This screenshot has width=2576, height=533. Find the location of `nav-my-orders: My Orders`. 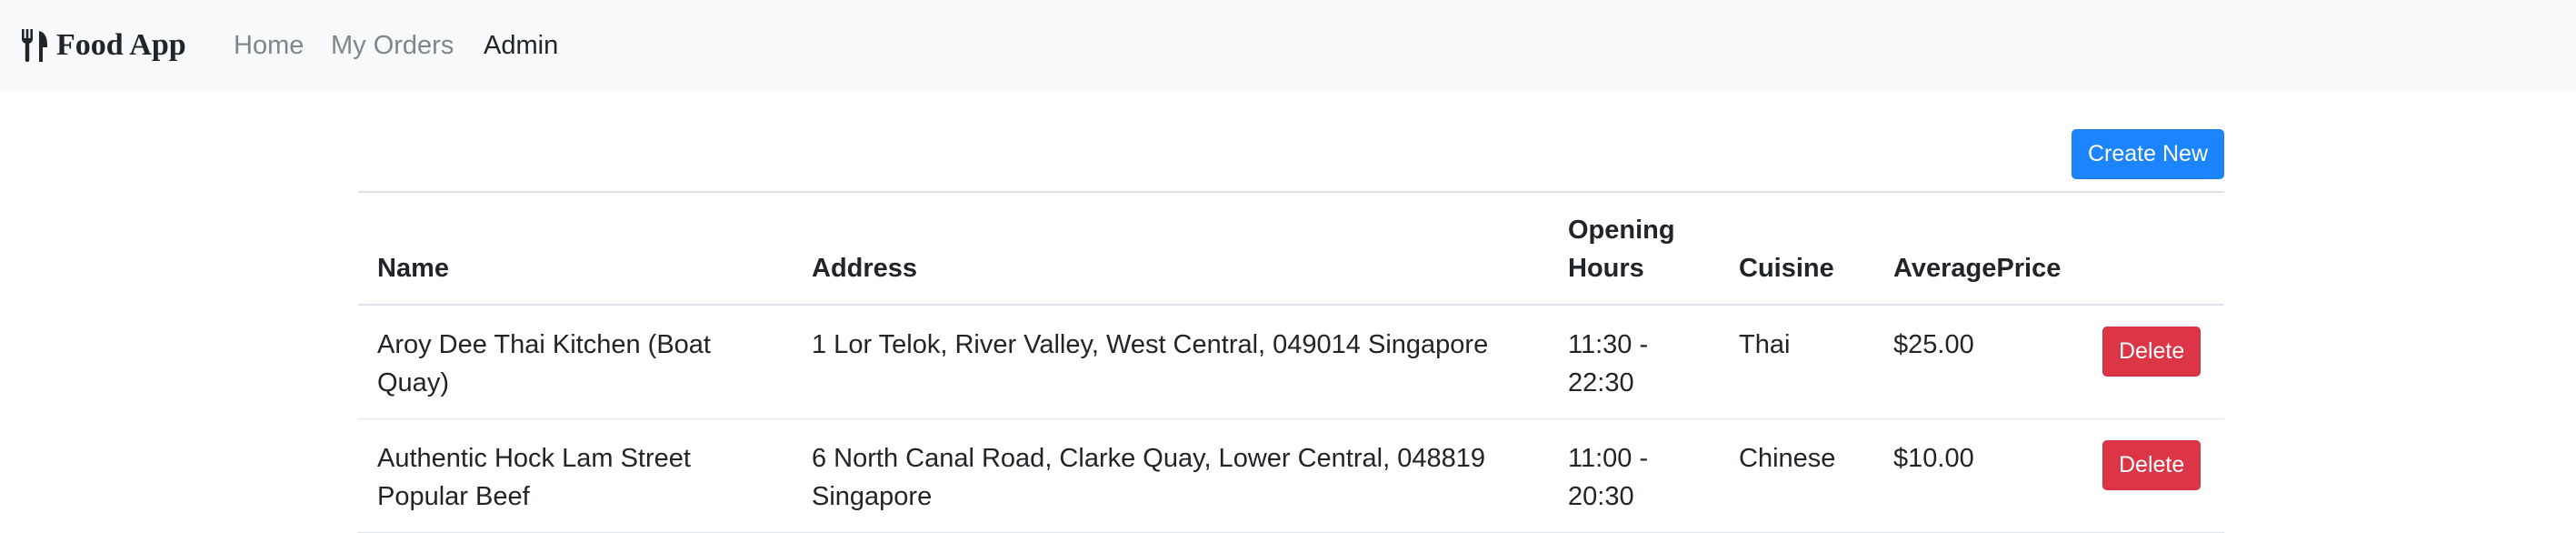

nav-my-orders: My Orders is located at coordinates (392, 45).